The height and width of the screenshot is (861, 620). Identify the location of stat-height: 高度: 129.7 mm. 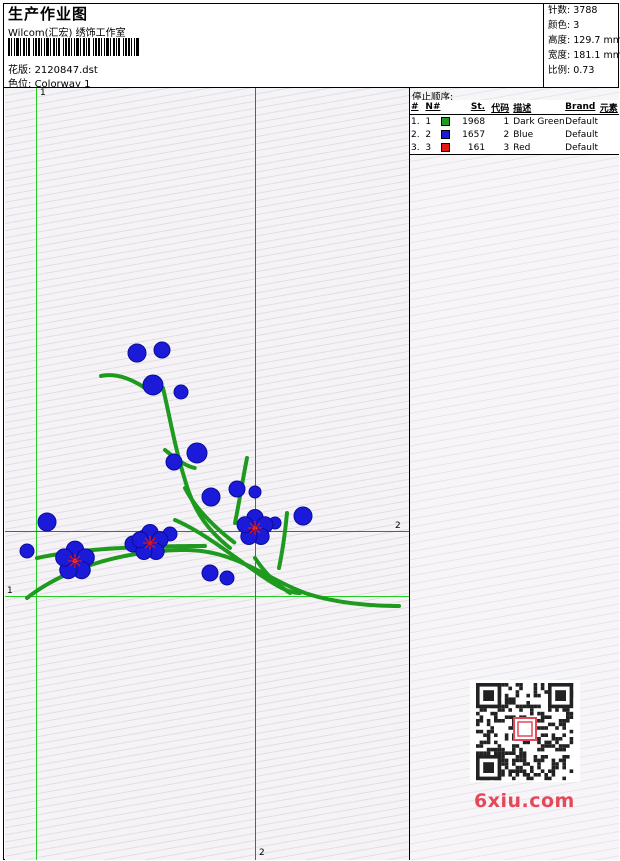
(584, 40).